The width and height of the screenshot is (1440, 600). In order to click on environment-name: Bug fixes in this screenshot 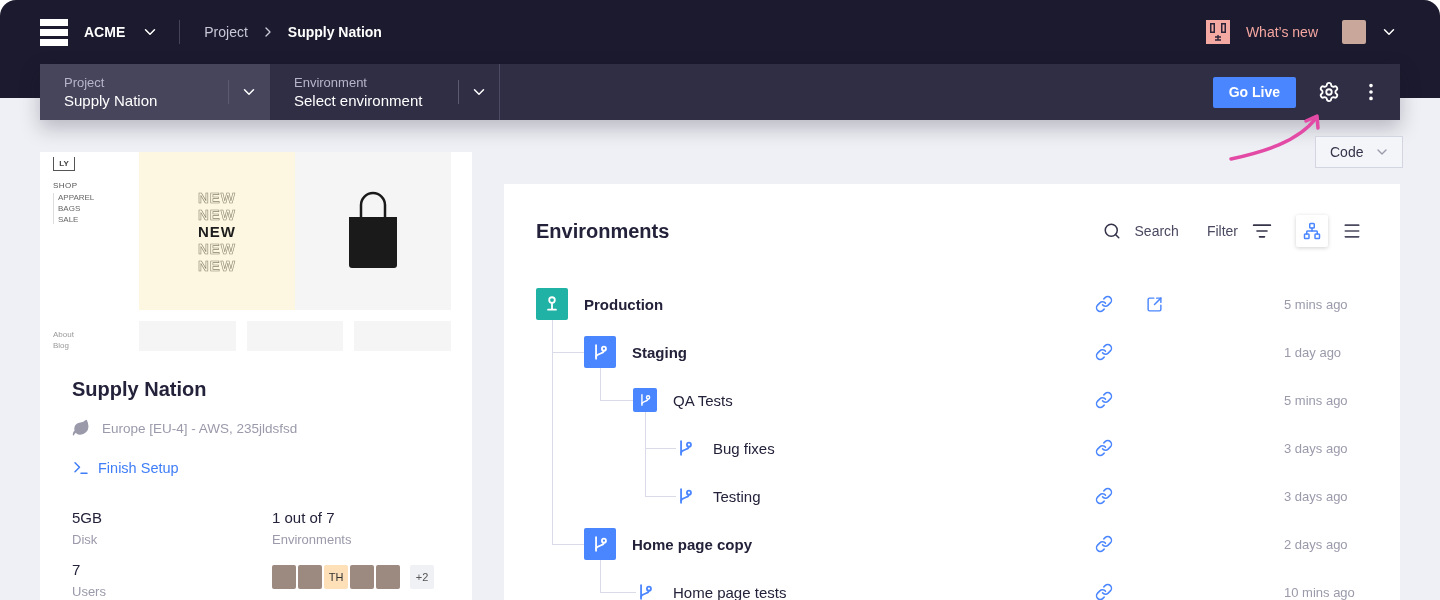, I will do `click(744, 448)`.